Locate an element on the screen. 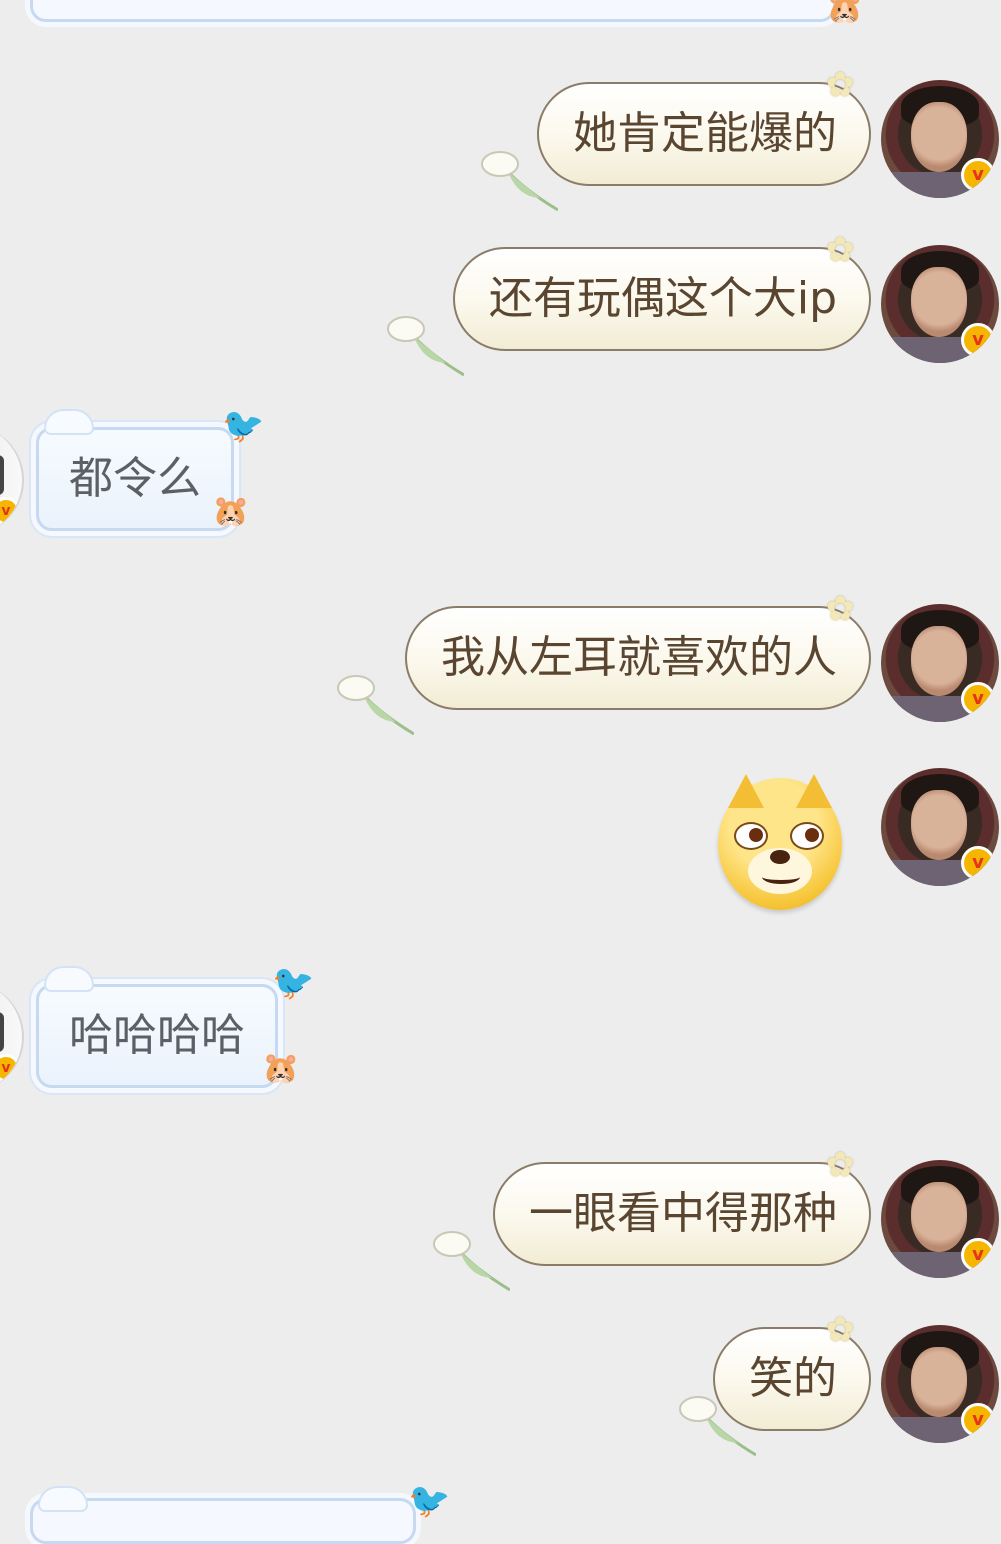 The width and height of the screenshot is (1001, 1544). message-text: 一眼看中得那种 is located at coordinates (683, 1213).